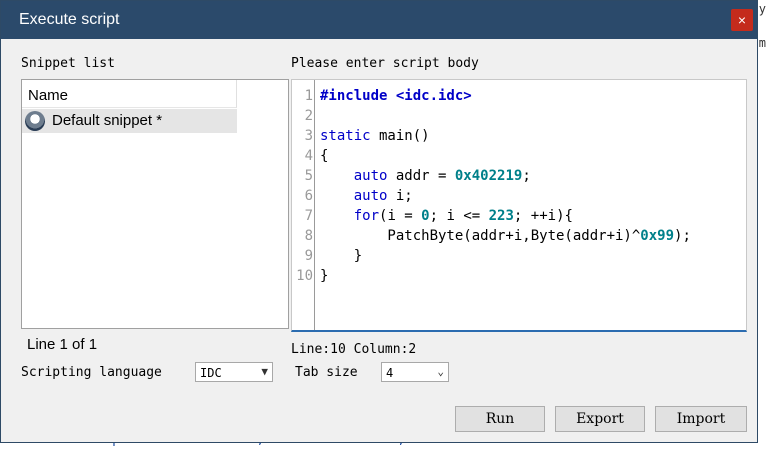  What do you see at coordinates (308, 116) in the screenshot?
I see `line-number: 2` at bounding box center [308, 116].